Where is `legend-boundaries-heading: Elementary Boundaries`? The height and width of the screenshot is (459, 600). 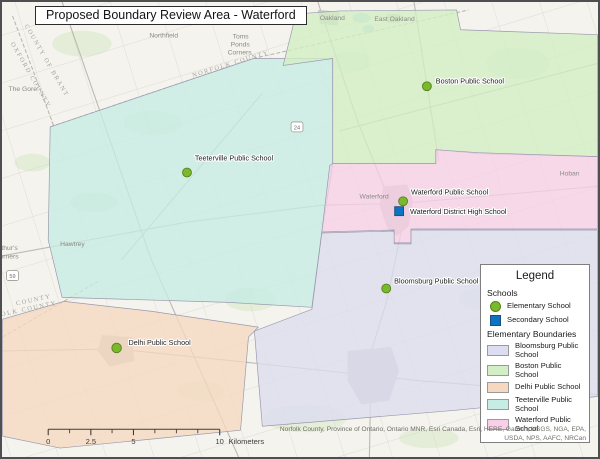 legend-boundaries-heading: Elementary Boundaries is located at coordinates (532, 334).